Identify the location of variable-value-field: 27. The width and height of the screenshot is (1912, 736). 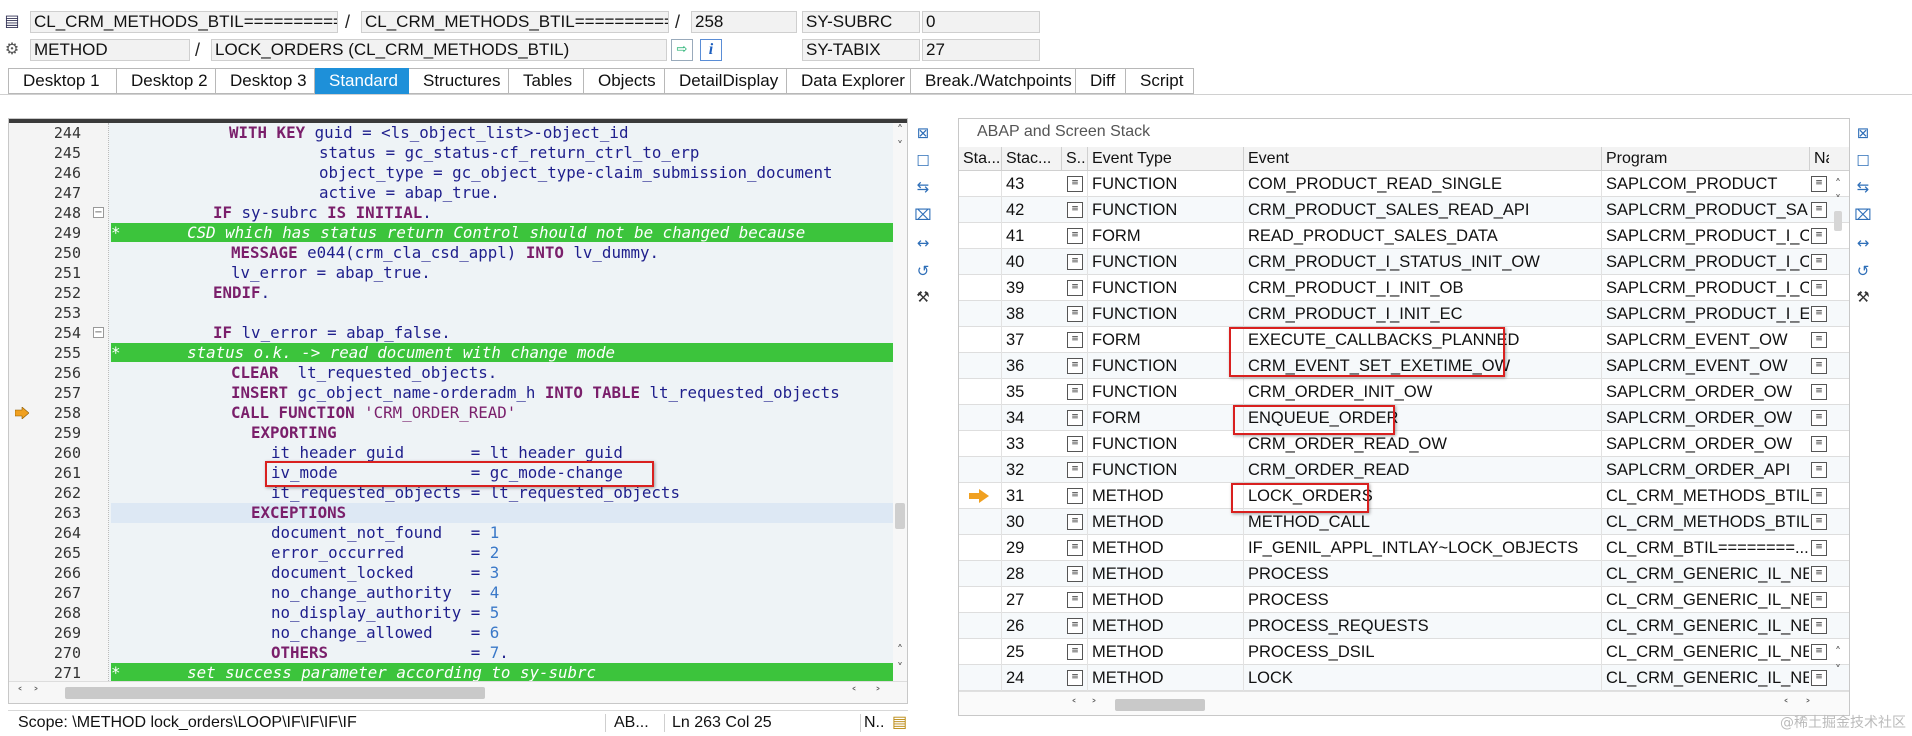
(981, 50).